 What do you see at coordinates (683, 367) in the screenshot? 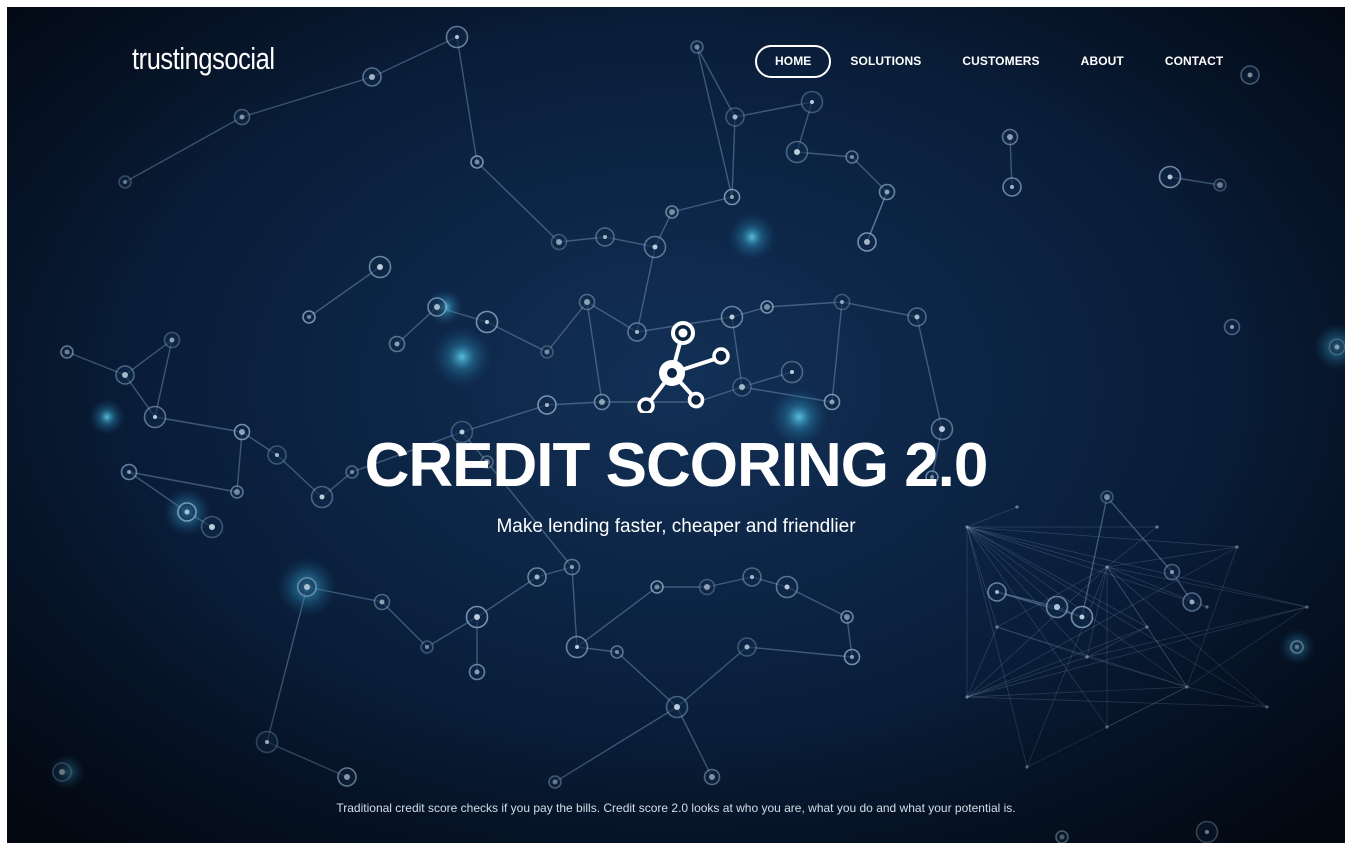
I see `network-node-icon` at bounding box center [683, 367].